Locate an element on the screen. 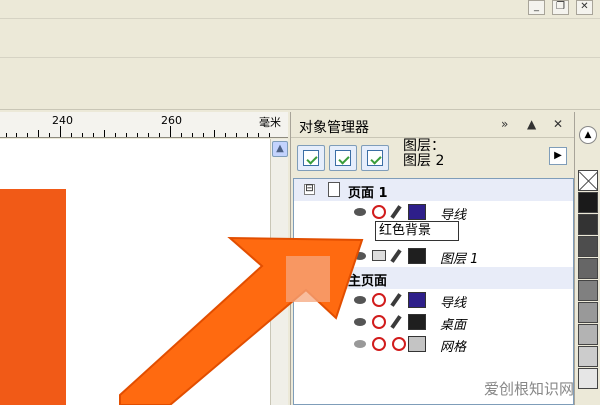 The image size is (600, 405). page-label: 页面 1 is located at coordinates (368, 193).